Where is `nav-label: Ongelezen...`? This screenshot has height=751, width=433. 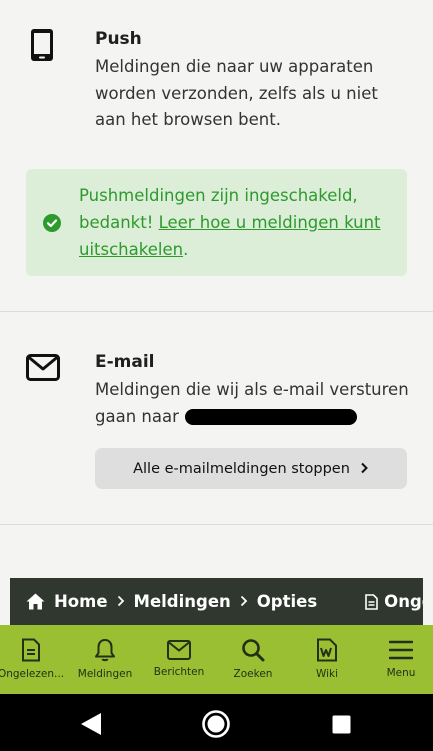 nav-label: Ongelezen... is located at coordinates (32, 674).